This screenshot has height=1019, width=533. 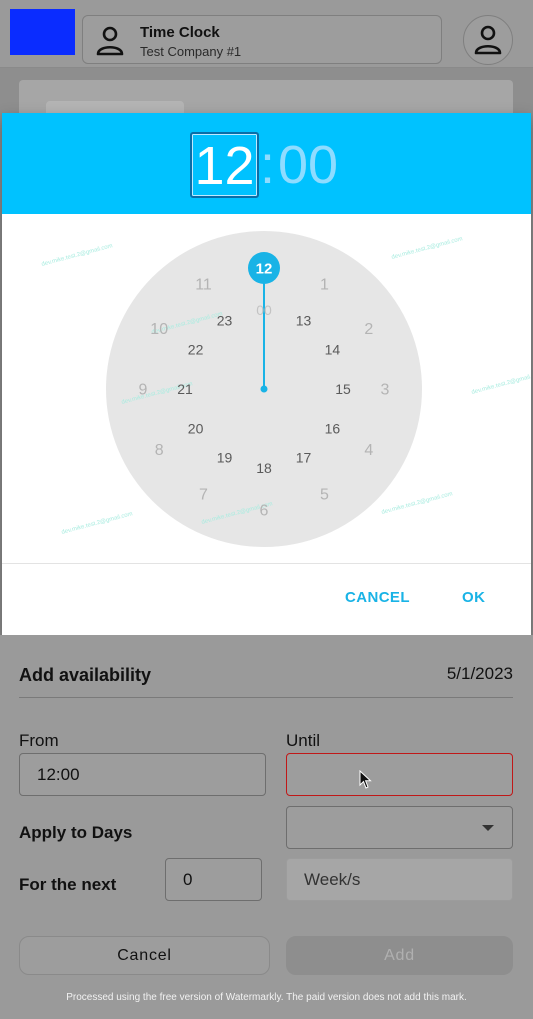 I want to click on cancel-button: Cancel, so click(x=144, y=955).